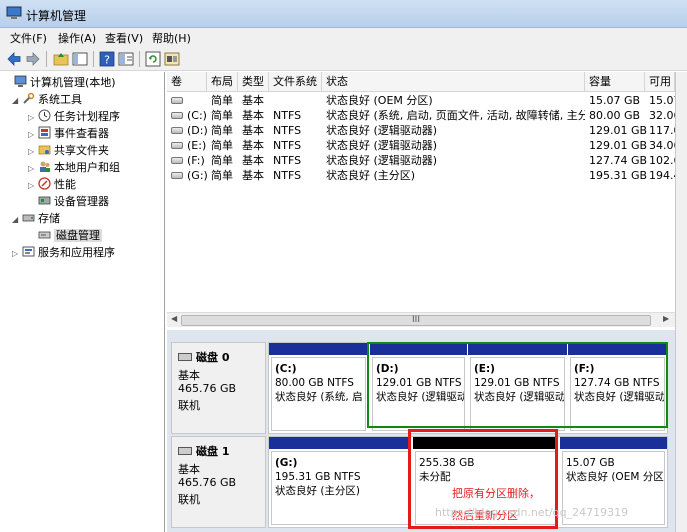  I want to click on refresh-icon, so click(153, 59).